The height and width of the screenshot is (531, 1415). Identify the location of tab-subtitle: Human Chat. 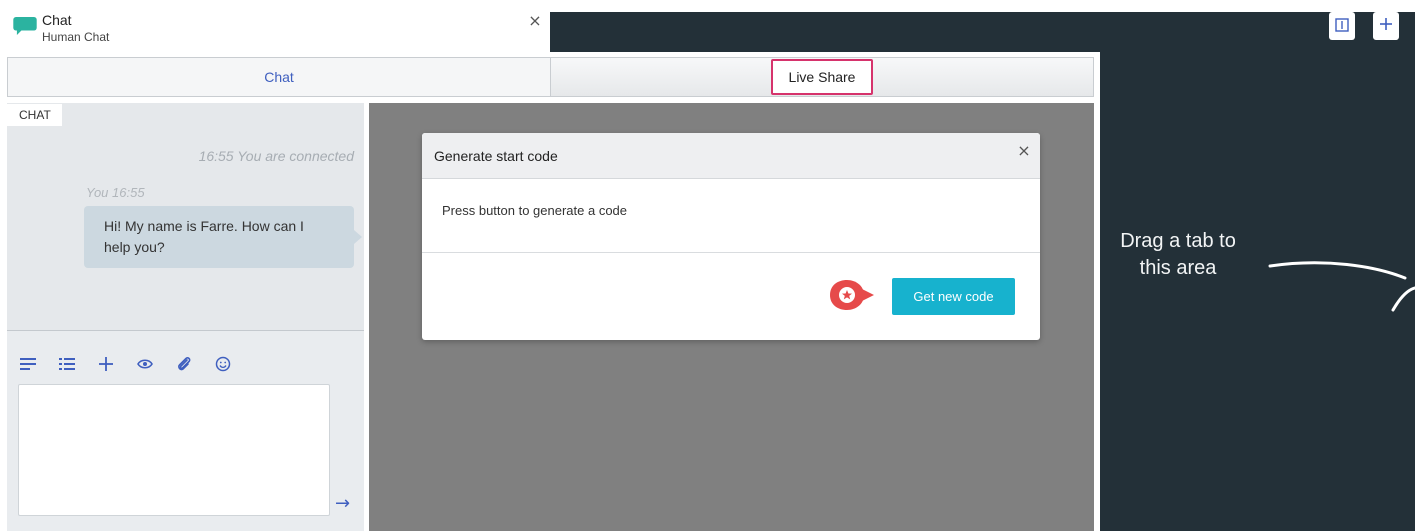
(76, 37).